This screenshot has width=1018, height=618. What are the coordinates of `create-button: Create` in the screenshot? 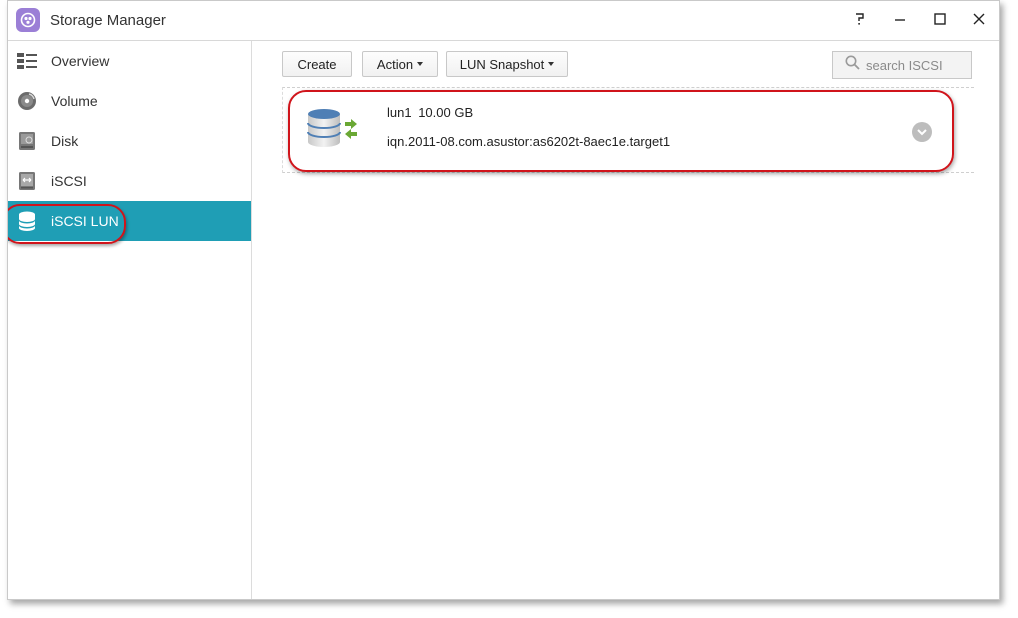 It's located at (317, 64).